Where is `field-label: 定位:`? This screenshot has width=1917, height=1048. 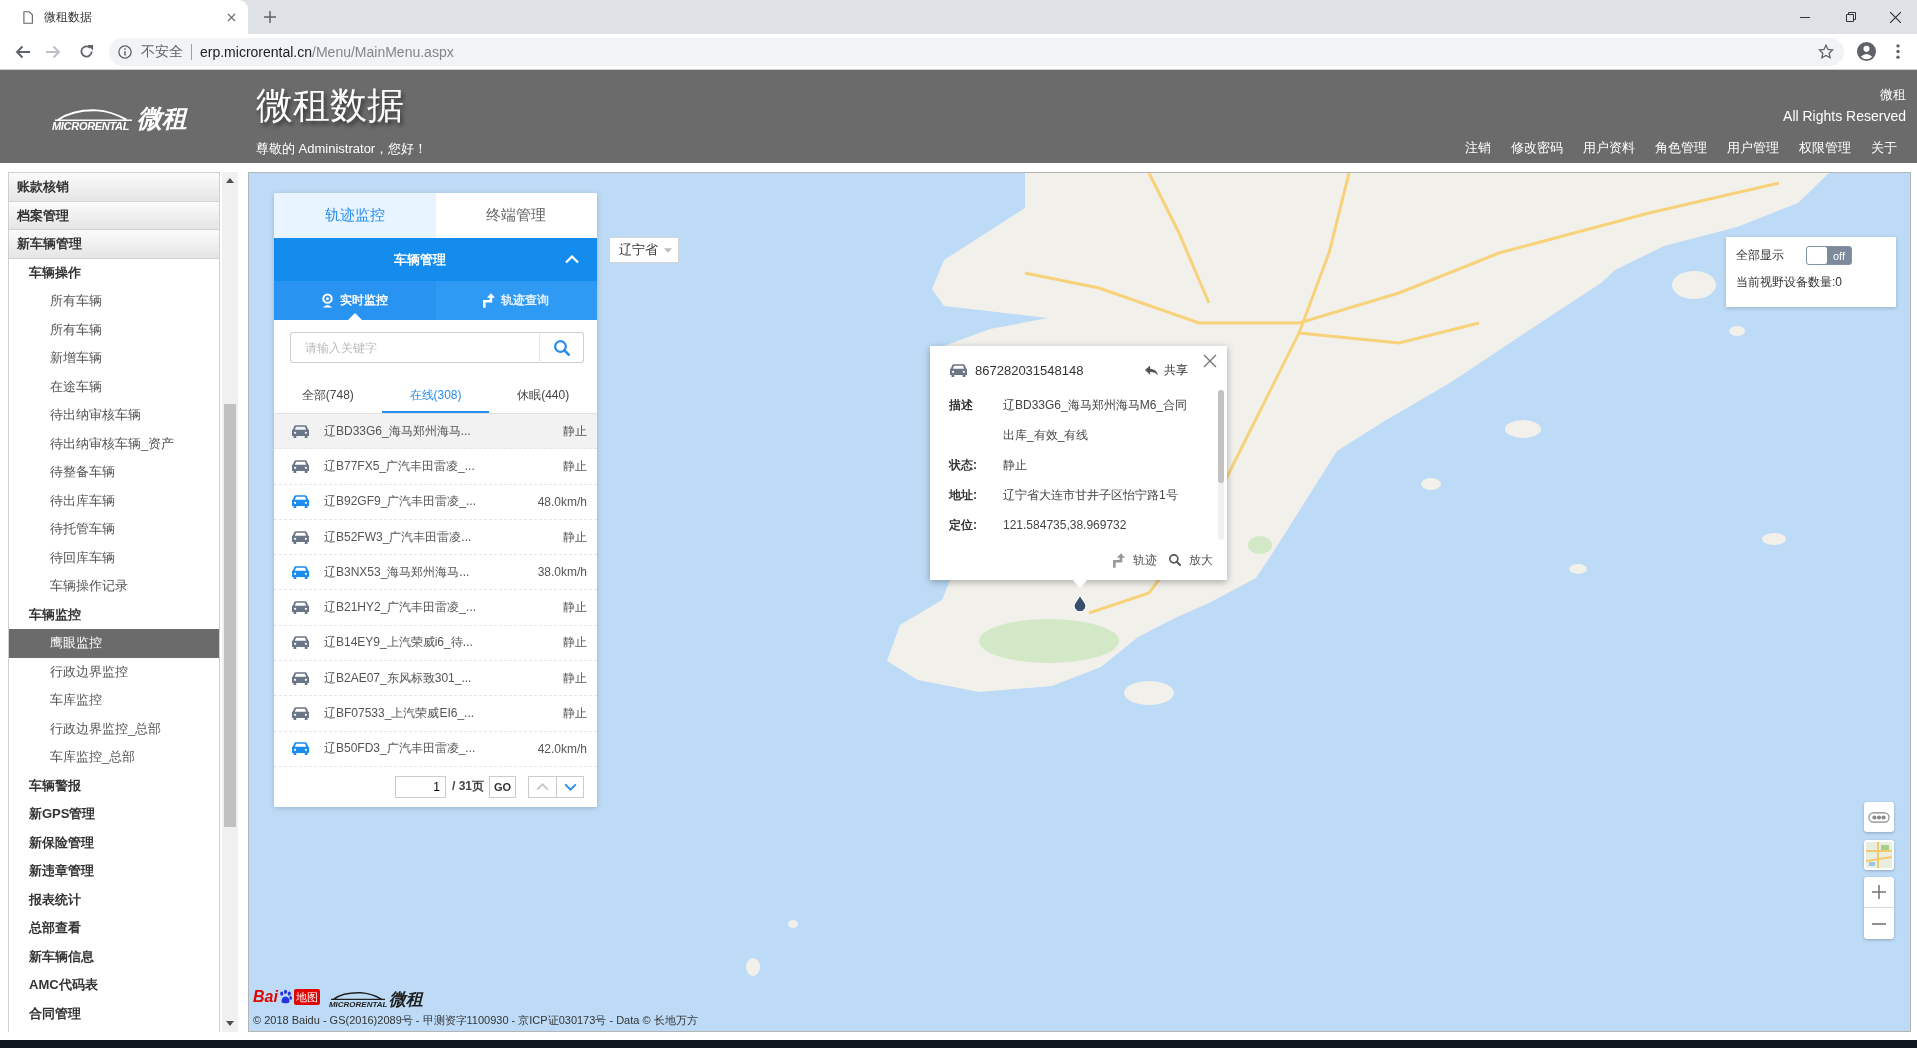
field-label: 定位: is located at coordinates (963, 525).